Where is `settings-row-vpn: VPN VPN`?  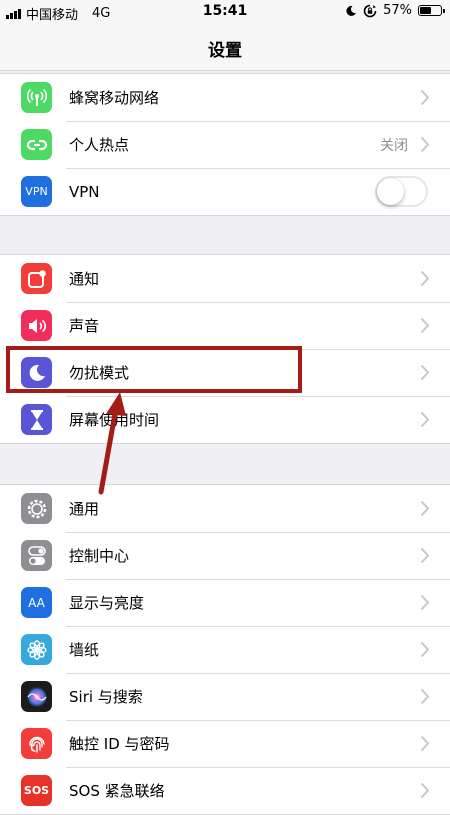 settings-row-vpn: VPN VPN is located at coordinates (225, 191).